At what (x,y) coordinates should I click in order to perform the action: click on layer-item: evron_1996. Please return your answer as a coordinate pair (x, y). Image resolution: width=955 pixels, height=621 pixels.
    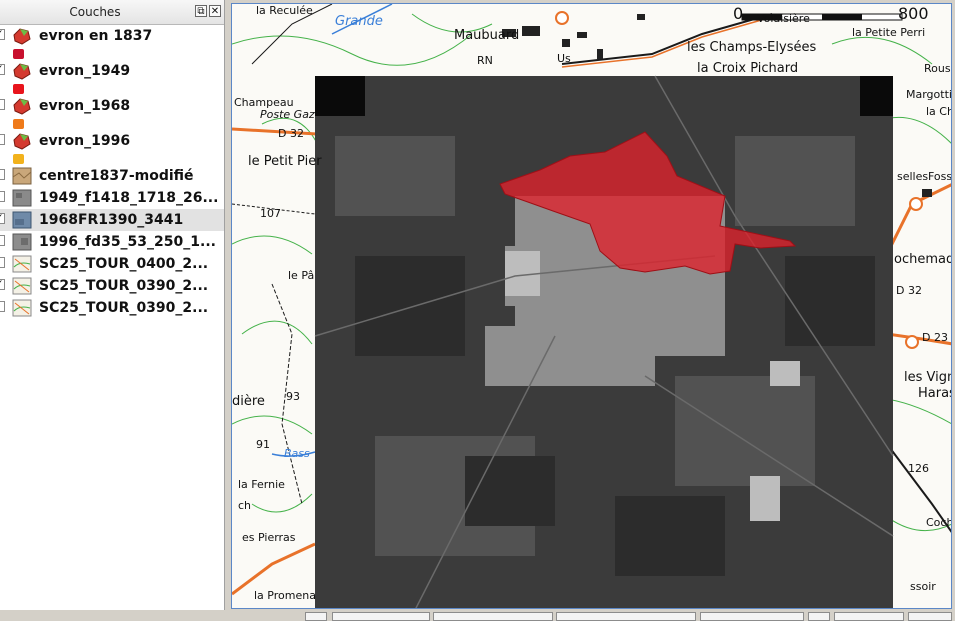
    Looking at the image, I should click on (112, 147).